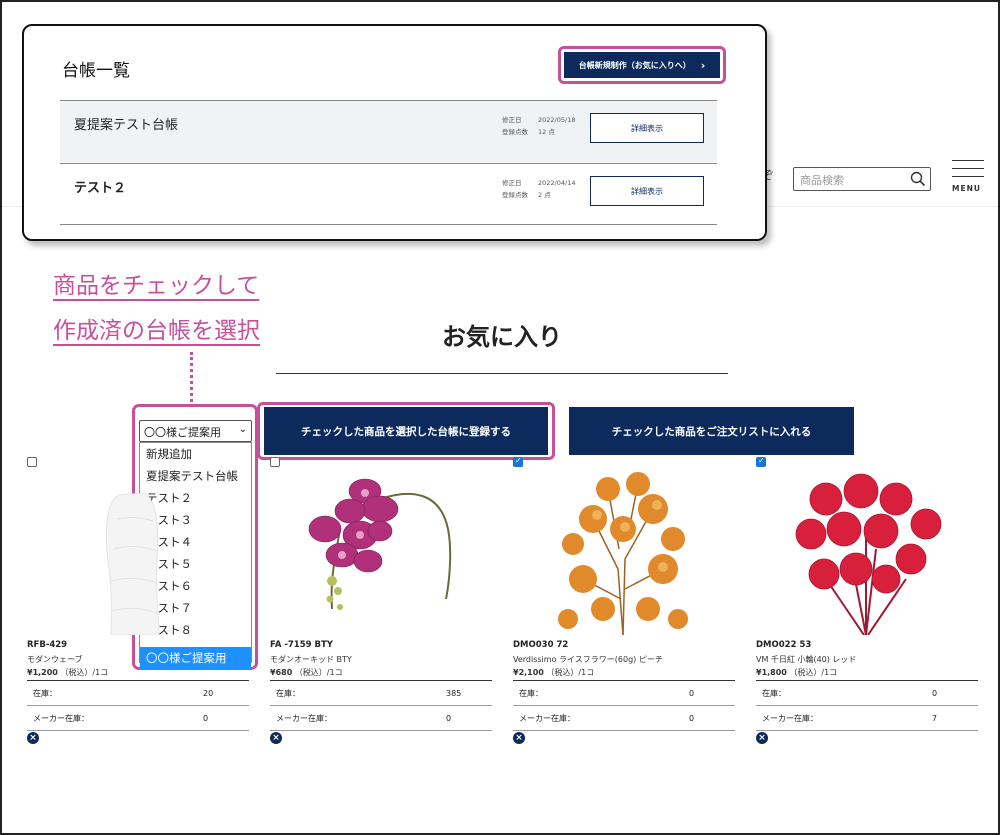 Image resolution: width=1000 pixels, height=835 pixels. Describe the element at coordinates (502, 337) in the screenshot. I see `page-title: お気に入り` at that location.